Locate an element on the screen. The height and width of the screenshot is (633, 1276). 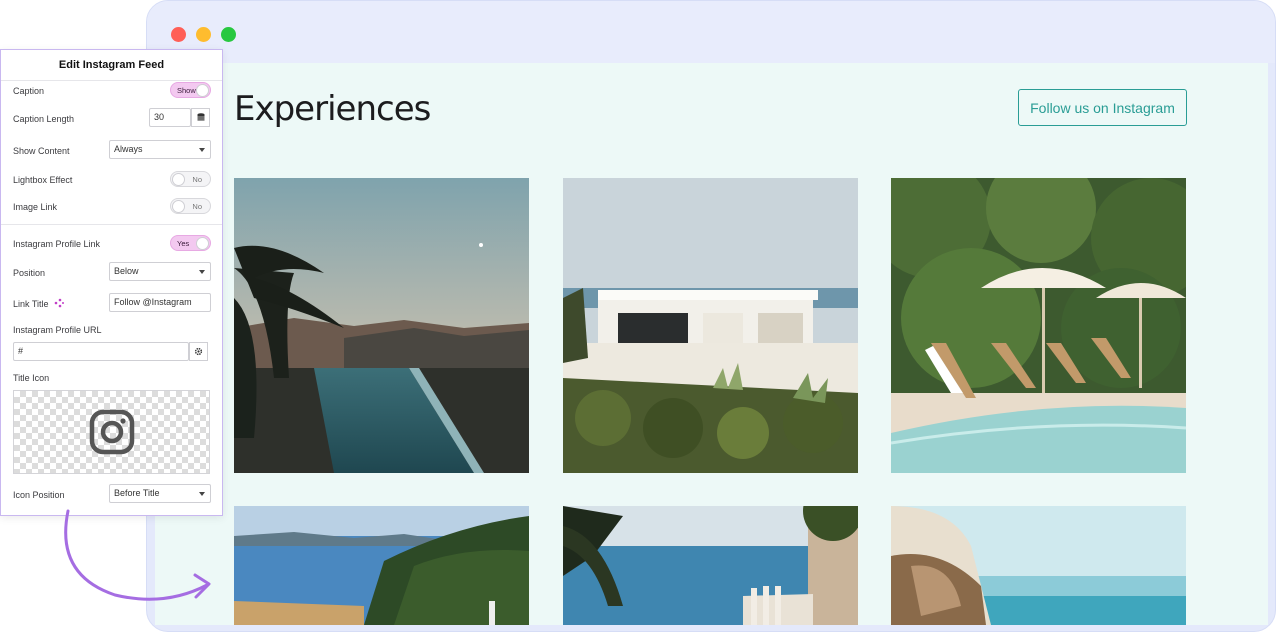
follow-instagram-button: Follow us on Instagram is located at coordinates (1102, 107).